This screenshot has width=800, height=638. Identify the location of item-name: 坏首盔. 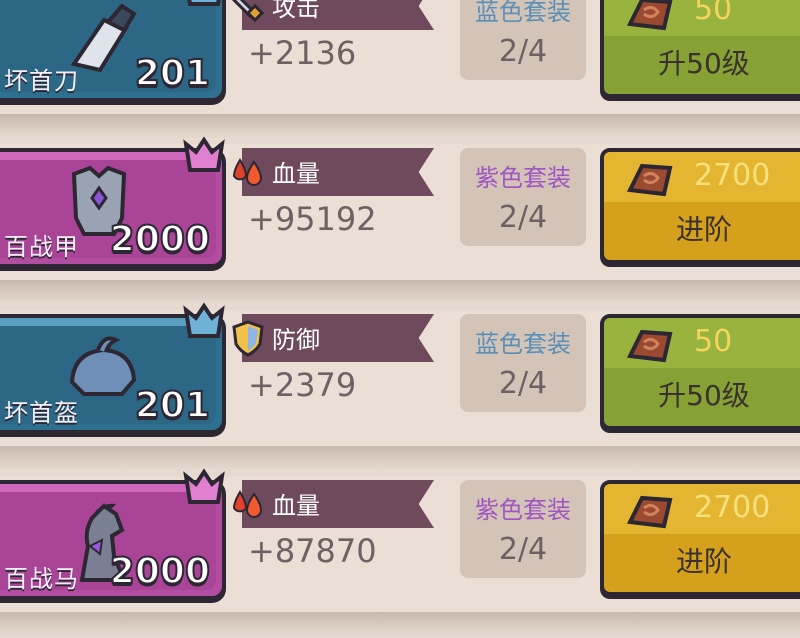
(41, 413).